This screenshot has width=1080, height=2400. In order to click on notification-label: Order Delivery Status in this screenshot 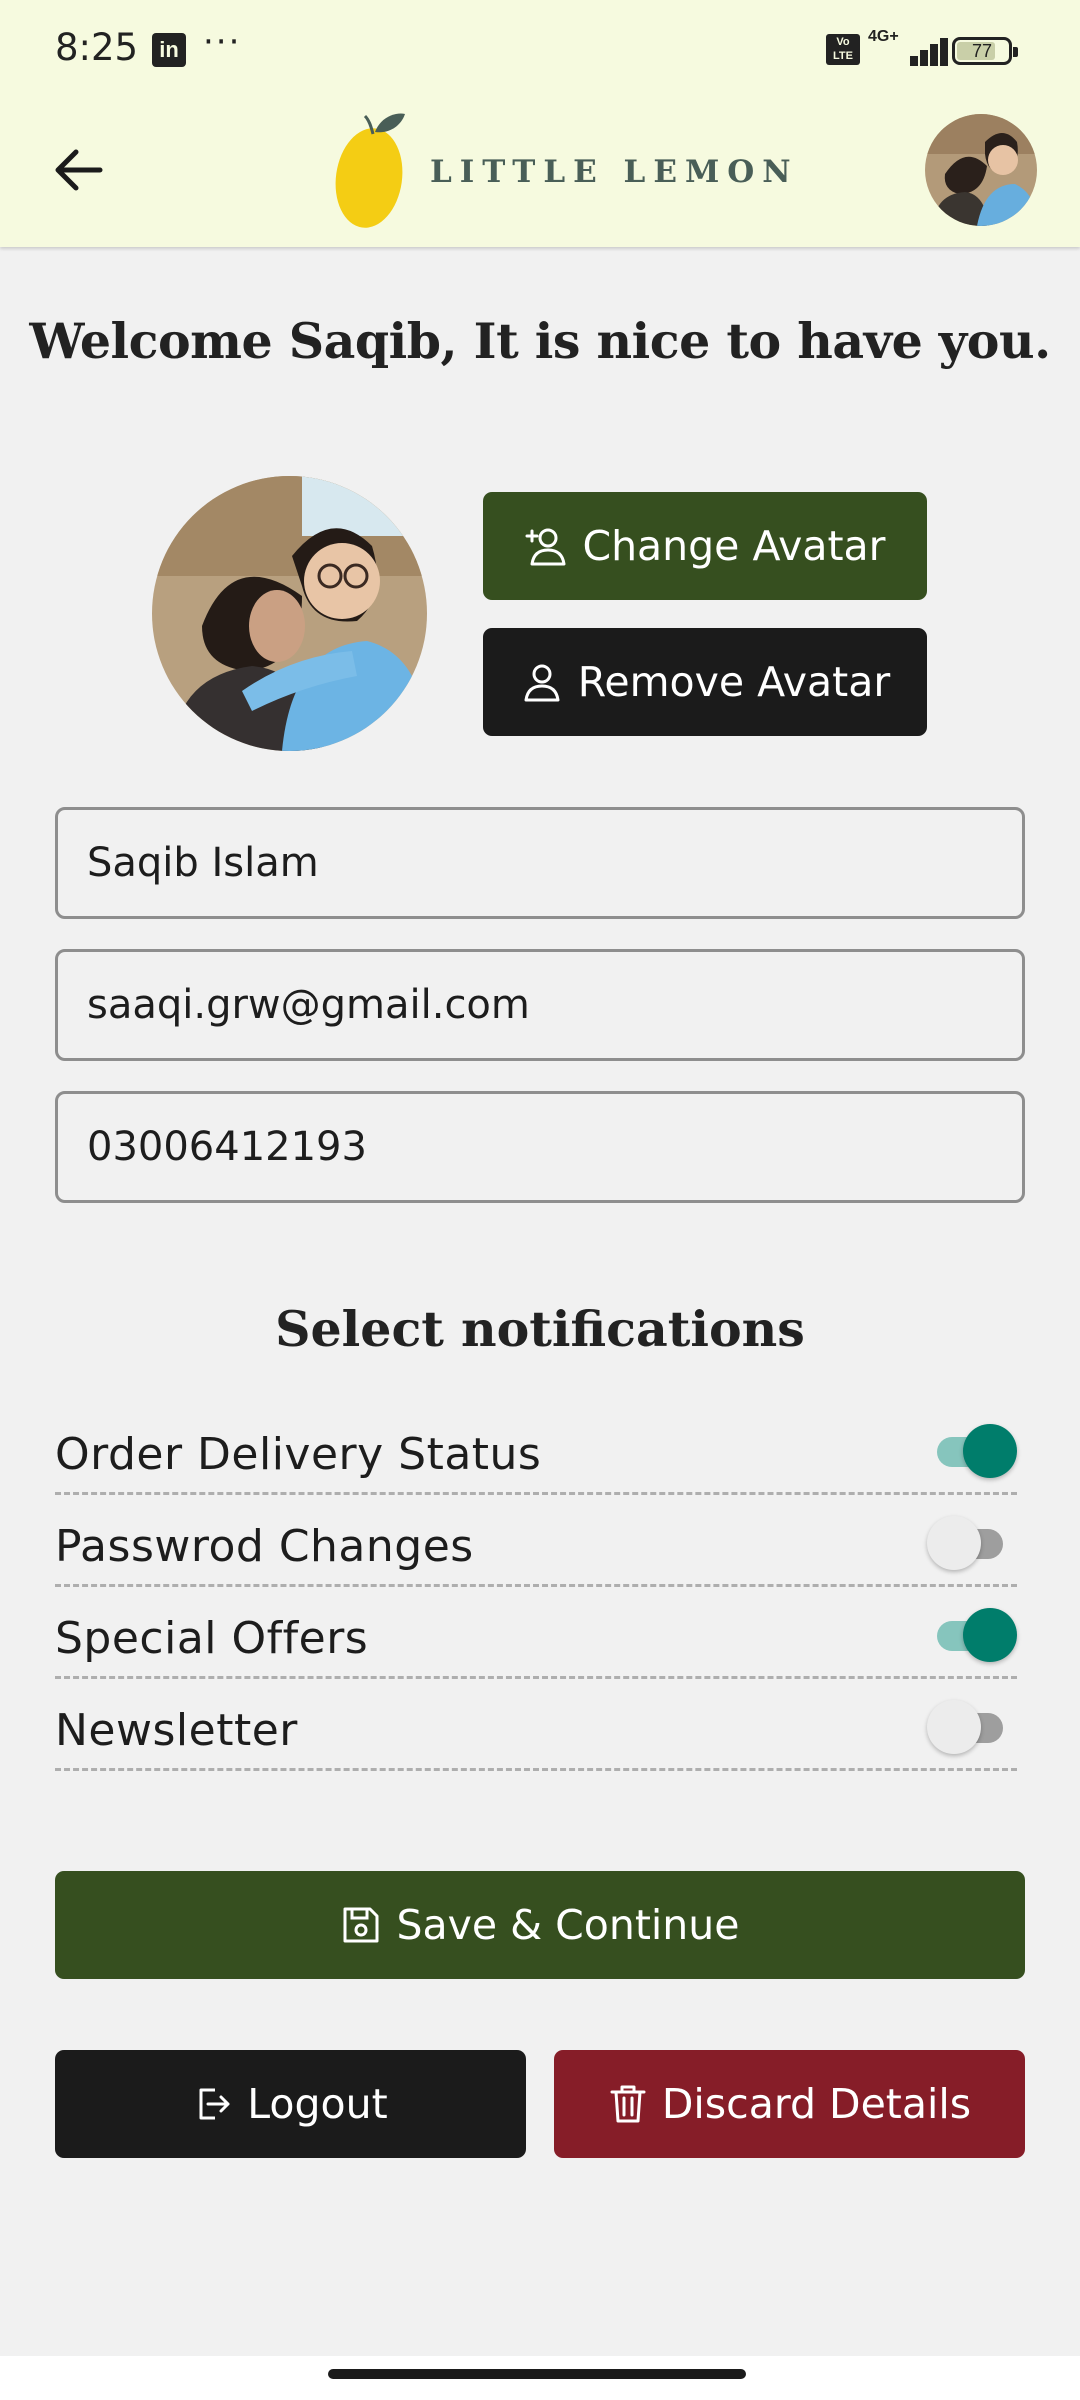, I will do `click(298, 1454)`.